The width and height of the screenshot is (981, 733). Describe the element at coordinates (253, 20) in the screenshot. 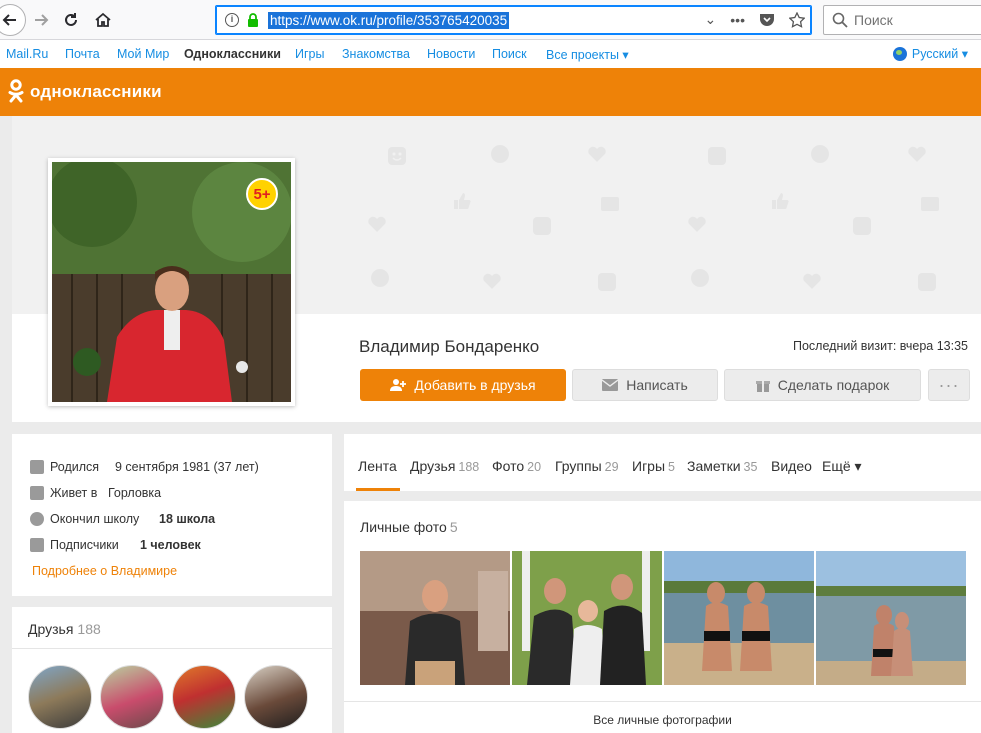

I see `lock-icon` at that location.